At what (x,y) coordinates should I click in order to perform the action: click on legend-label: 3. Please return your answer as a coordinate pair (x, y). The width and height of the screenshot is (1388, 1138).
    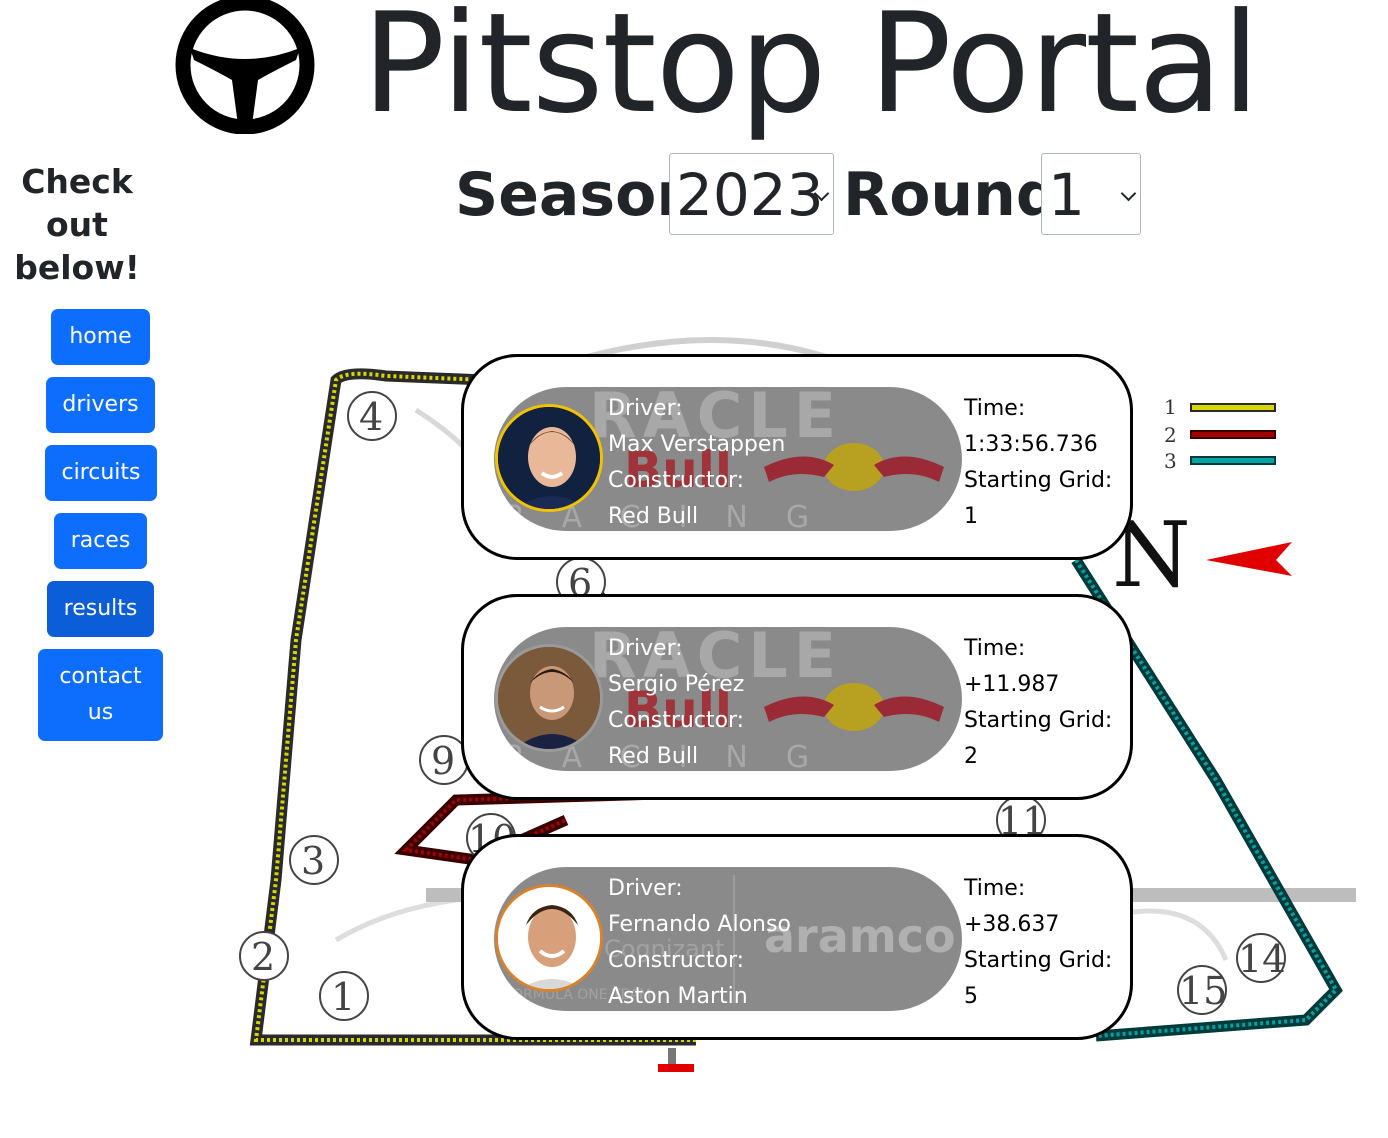
    Looking at the image, I should click on (1170, 461).